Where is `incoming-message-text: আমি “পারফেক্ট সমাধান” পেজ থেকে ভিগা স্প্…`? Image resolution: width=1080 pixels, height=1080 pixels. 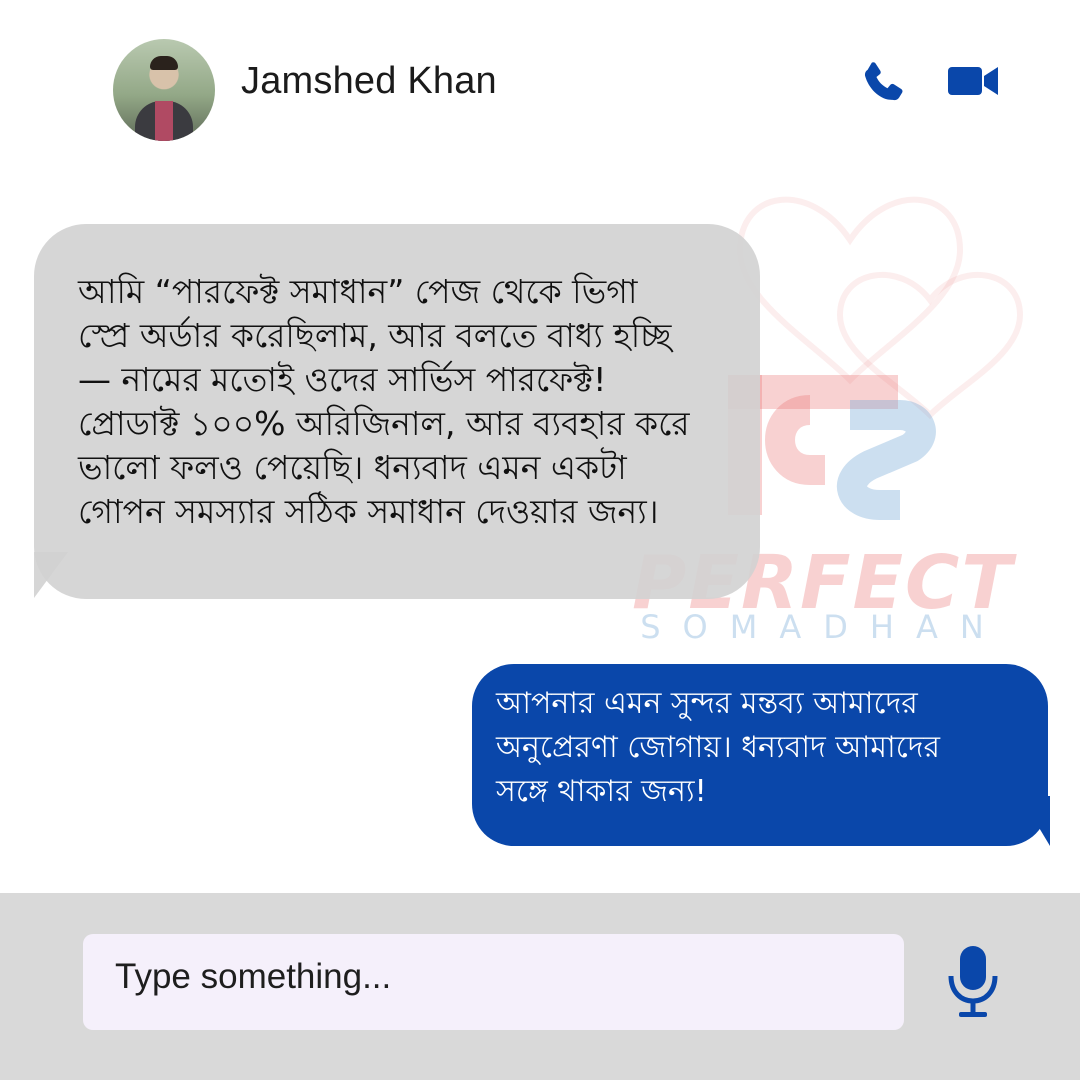 incoming-message-text: আমি “পারফেক্ট সমাধান” পেজ থেকে ভিগা স্প্… is located at coordinates (384, 401).